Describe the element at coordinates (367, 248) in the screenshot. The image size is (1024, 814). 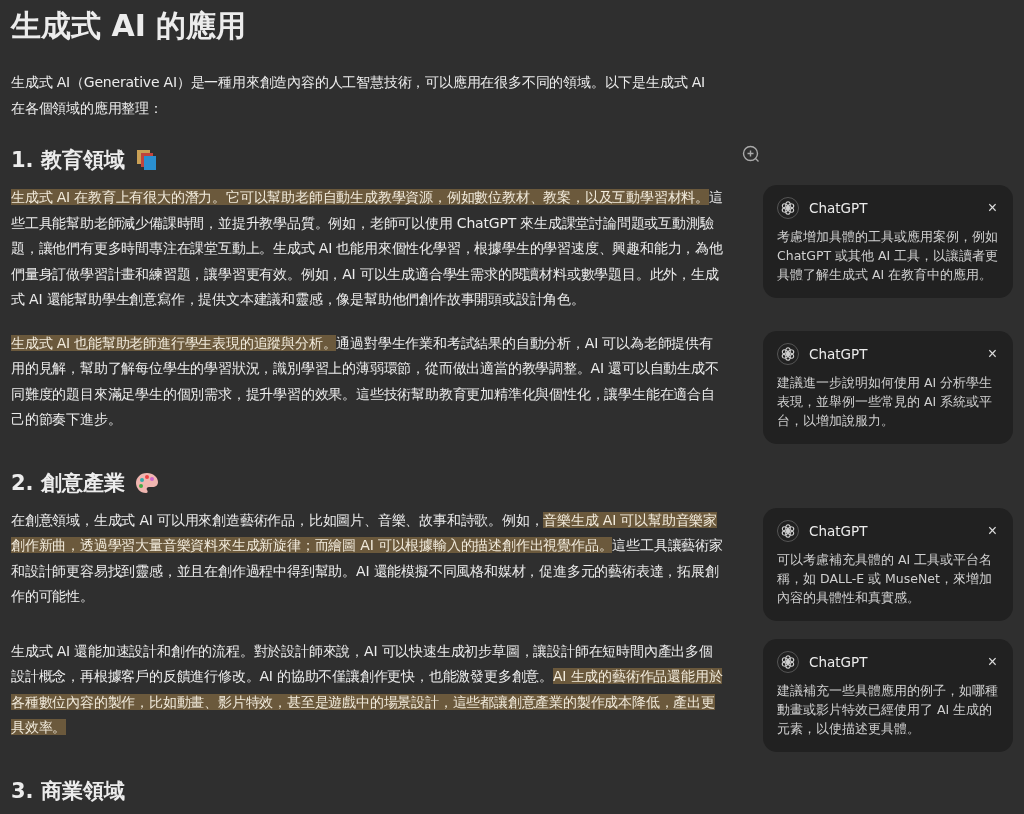
I see `body-paragraph: 生成式 AI 在教育上有很大的潛力。它可以幫助老師自動生成教學資源，例如數位教材、教案，以及互動學習材料。這些工具能幫助老師減少備課時間，並提升教學品質。例如，老師可以使用 ChatGPT 來生成課堂討論問題或互動測驗題，讓他們有更多時間專注在課堂互動上。生成式 AI 也能用來個性化學習，根據學生的學習速度、興趣和能力，為他們量身訂做學習計畫和練習題，讓學習更有效。例如，AI 可以生成適合學生需求的閱讀材料或數學題目。此外，生成式 AI 還能幫助學生創意寫作，提供文本建議和靈感，像是幫助他們創作故事開頭或設計角色。` at that location.